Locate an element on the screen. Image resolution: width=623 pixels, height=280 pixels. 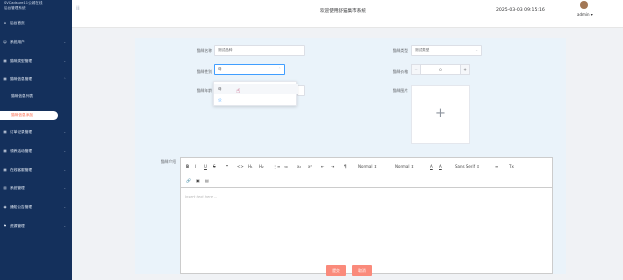
age-input is located at coordinates (301, 90).